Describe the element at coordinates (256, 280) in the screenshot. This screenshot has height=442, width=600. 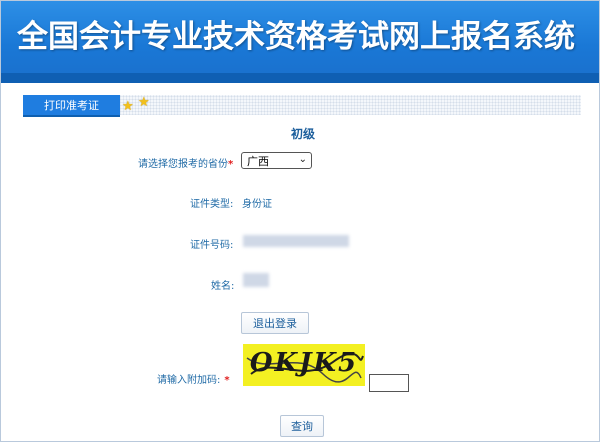
I see `name-value-redacted` at that location.